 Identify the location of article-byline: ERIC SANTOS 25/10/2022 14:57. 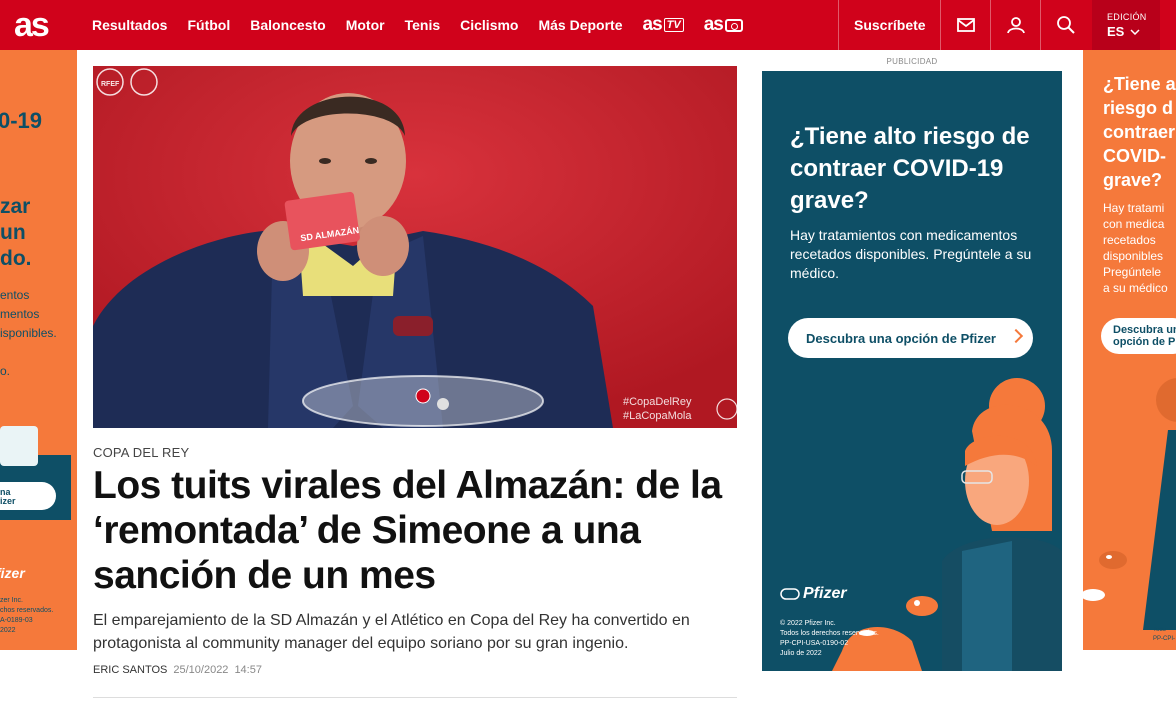
(177, 670).